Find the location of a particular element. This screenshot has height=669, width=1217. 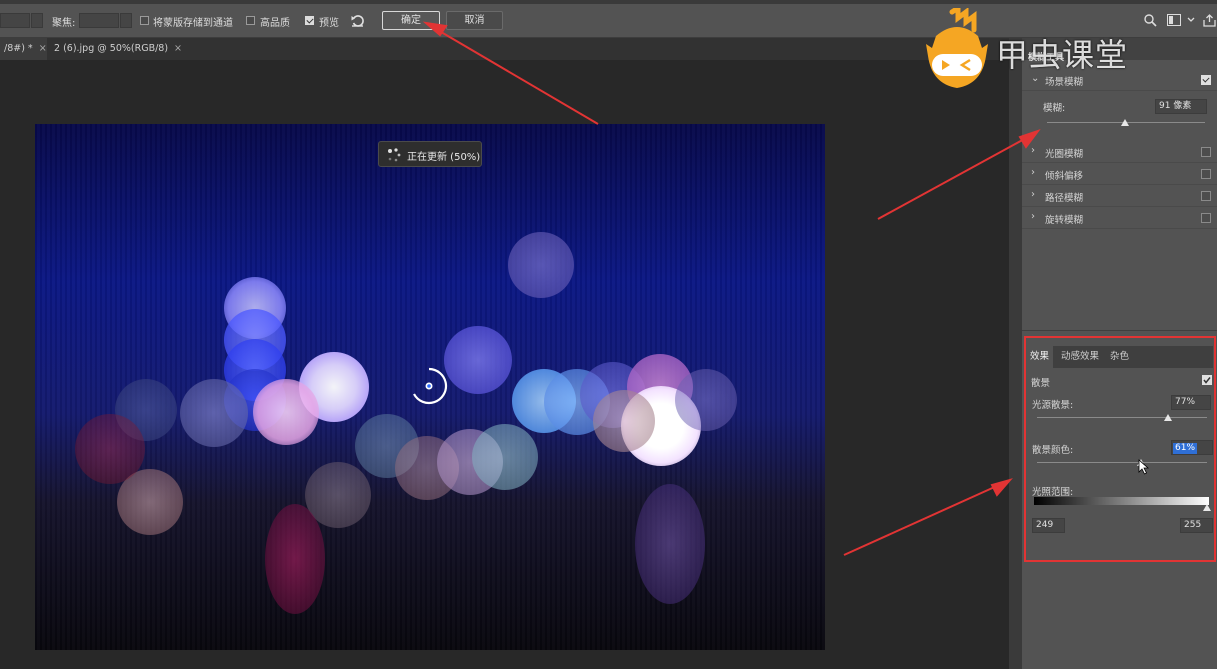

tilt-shift-row: › 倾斜偏移 is located at coordinates (1119, 174).